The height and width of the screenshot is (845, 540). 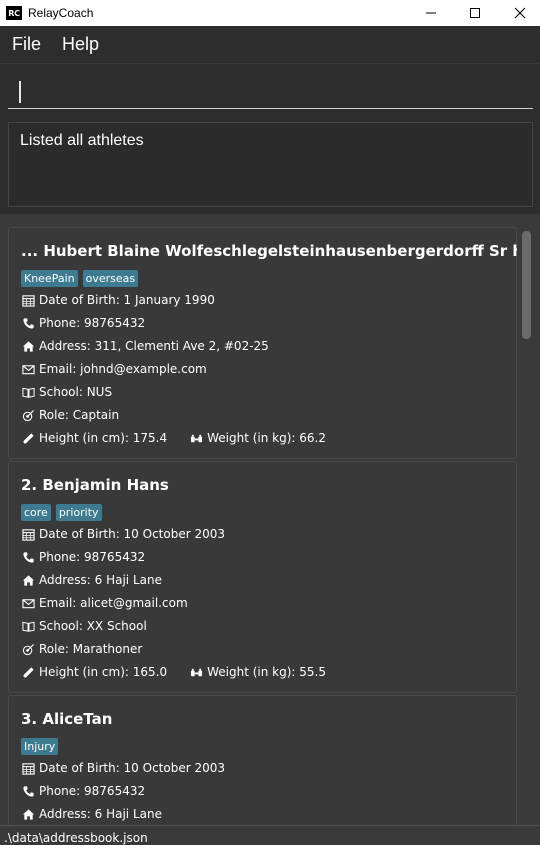 I want to click on result-message: Listed all athletes, so click(x=82, y=140).